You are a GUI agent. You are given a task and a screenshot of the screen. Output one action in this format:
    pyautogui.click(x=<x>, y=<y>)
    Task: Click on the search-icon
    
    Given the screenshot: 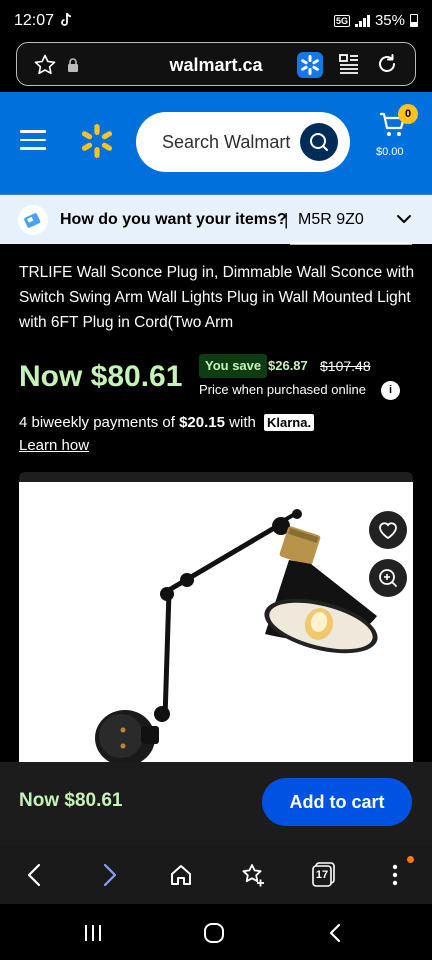 What is the action you would take?
    pyautogui.click(x=319, y=142)
    